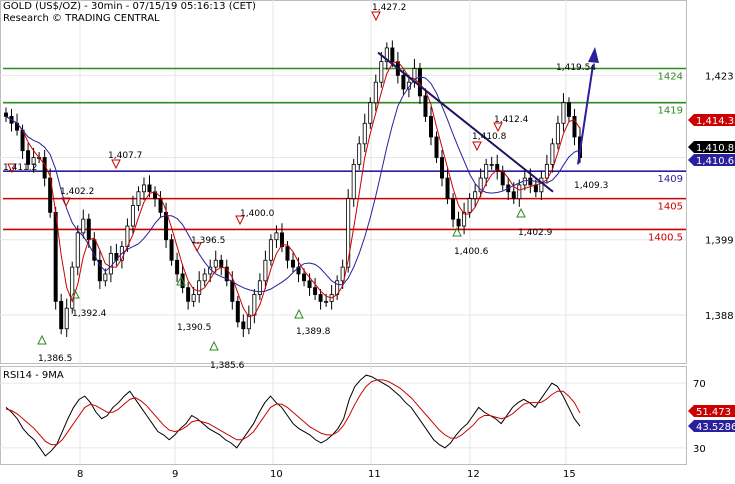 This screenshot has height=484, width=735. I want to click on y-tick-label-1,423: 1,423, so click(719, 76).